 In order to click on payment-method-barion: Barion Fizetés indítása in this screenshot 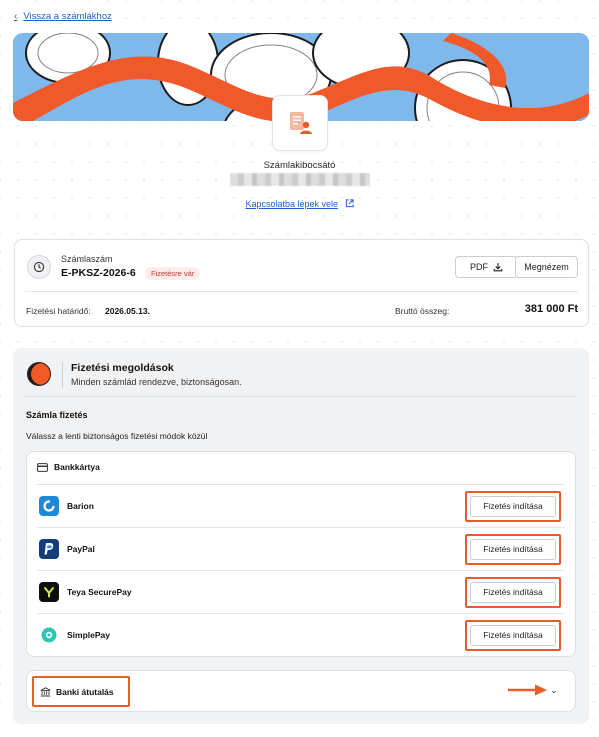, I will do `click(301, 505)`.